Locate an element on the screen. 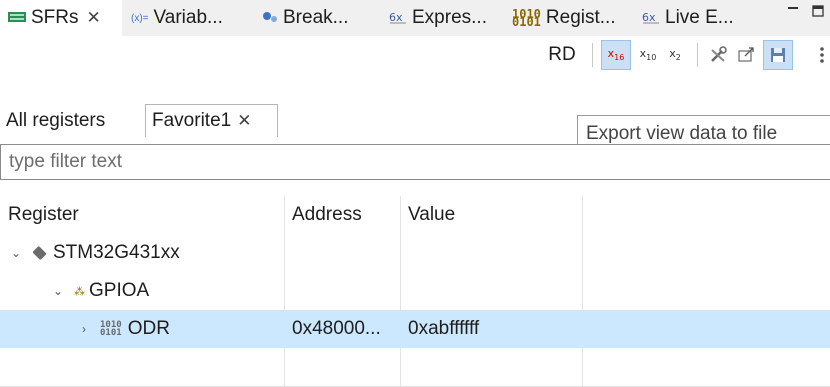  maximize-icon is located at coordinates (818, 12).